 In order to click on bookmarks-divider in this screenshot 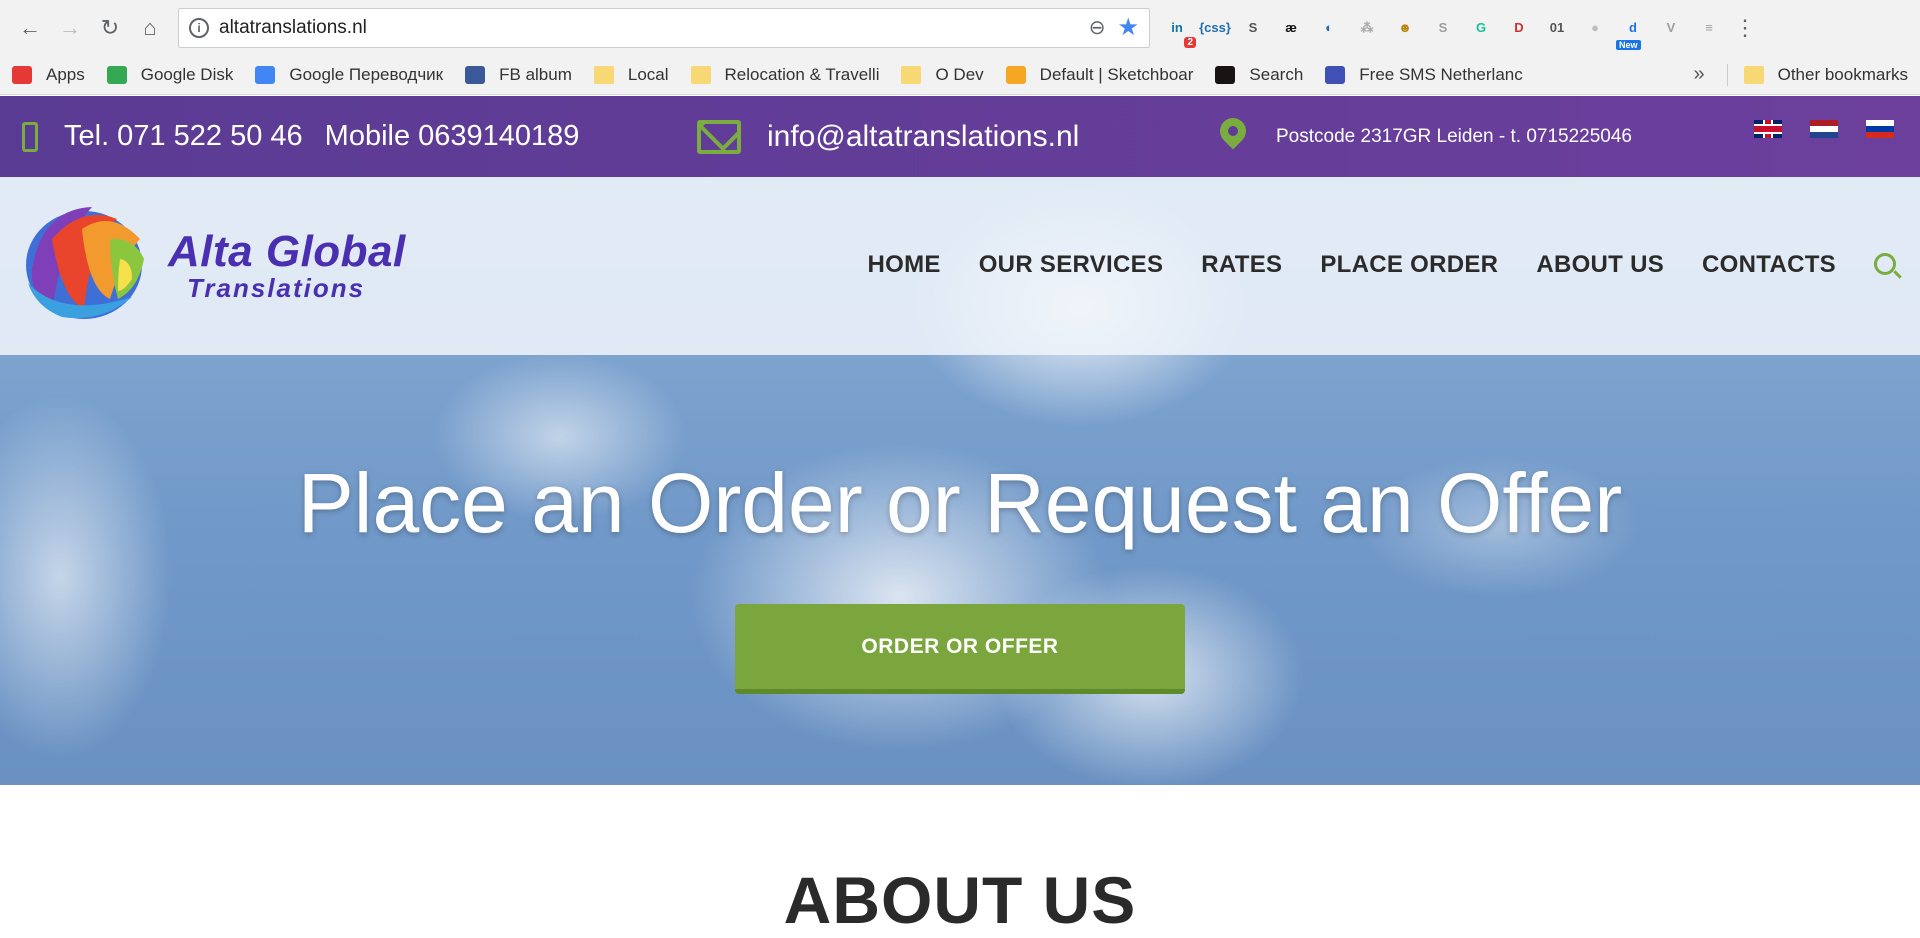, I will do `click(1727, 74)`.